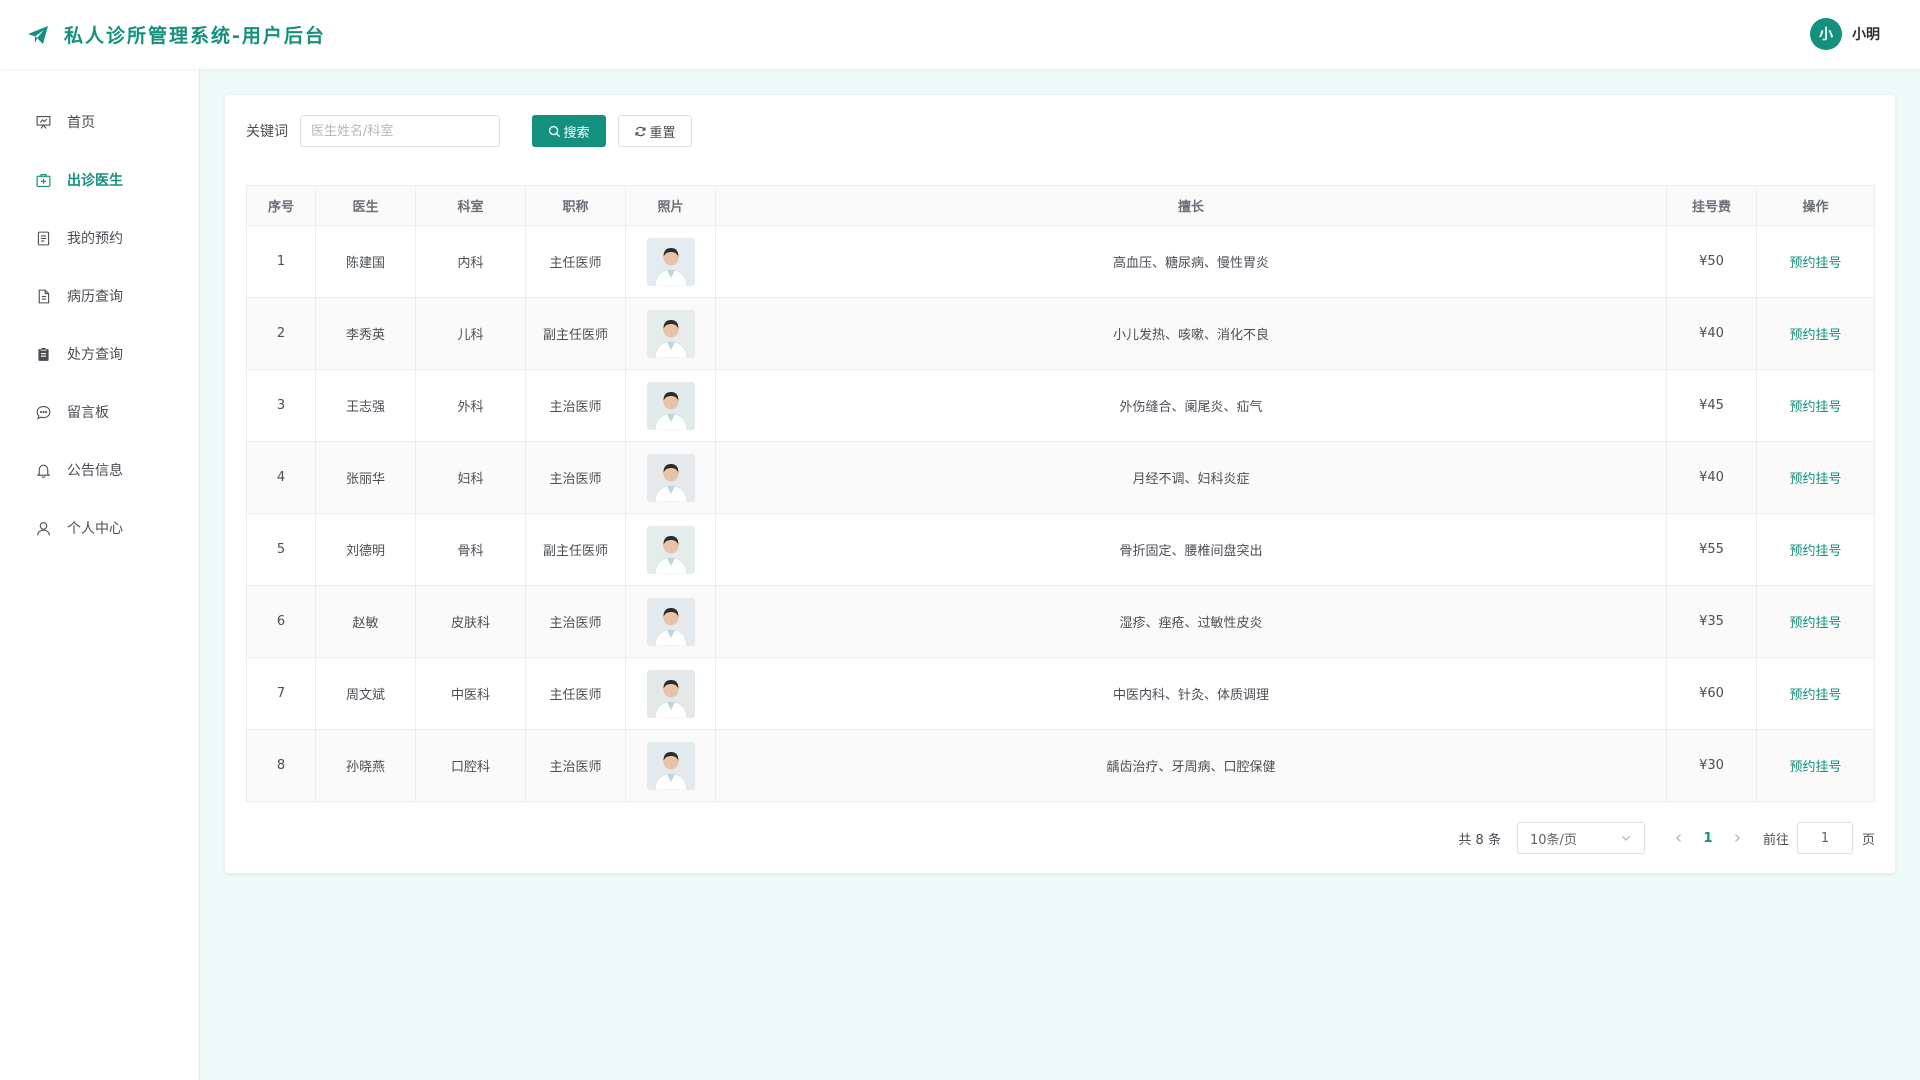 This screenshot has height=1080, width=1920. I want to click on sidebar-item-appointments: 我的预约, so click(99, 238).